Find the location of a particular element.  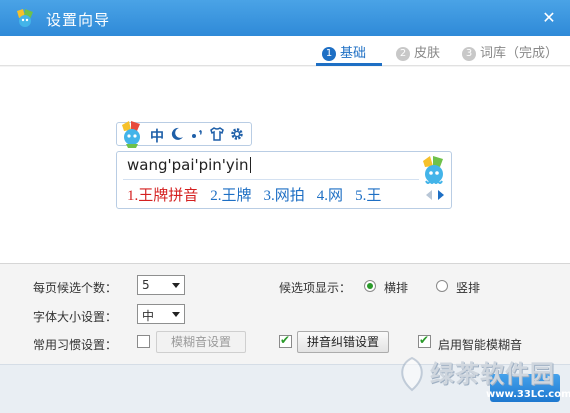

font-size-label: 字体大小设置： is located at coordinates (75, 317).